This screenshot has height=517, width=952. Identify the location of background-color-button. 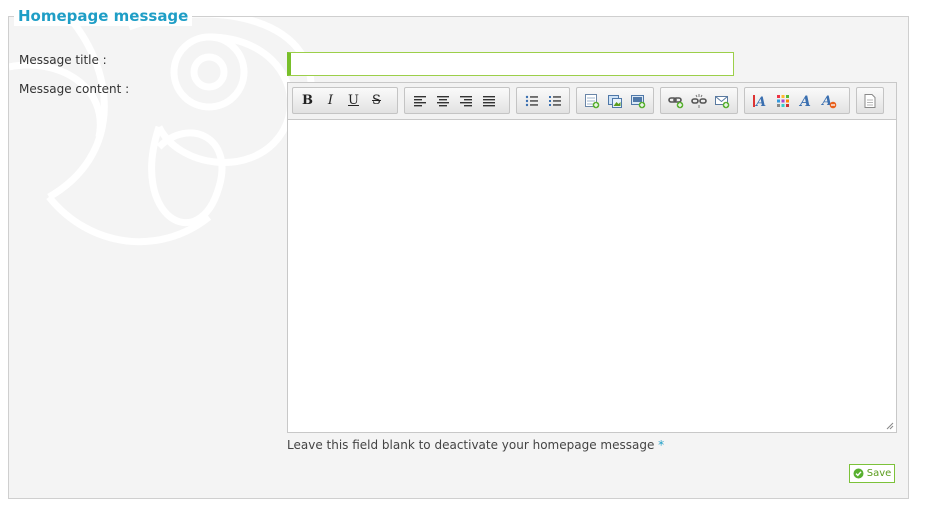
(782, 100).